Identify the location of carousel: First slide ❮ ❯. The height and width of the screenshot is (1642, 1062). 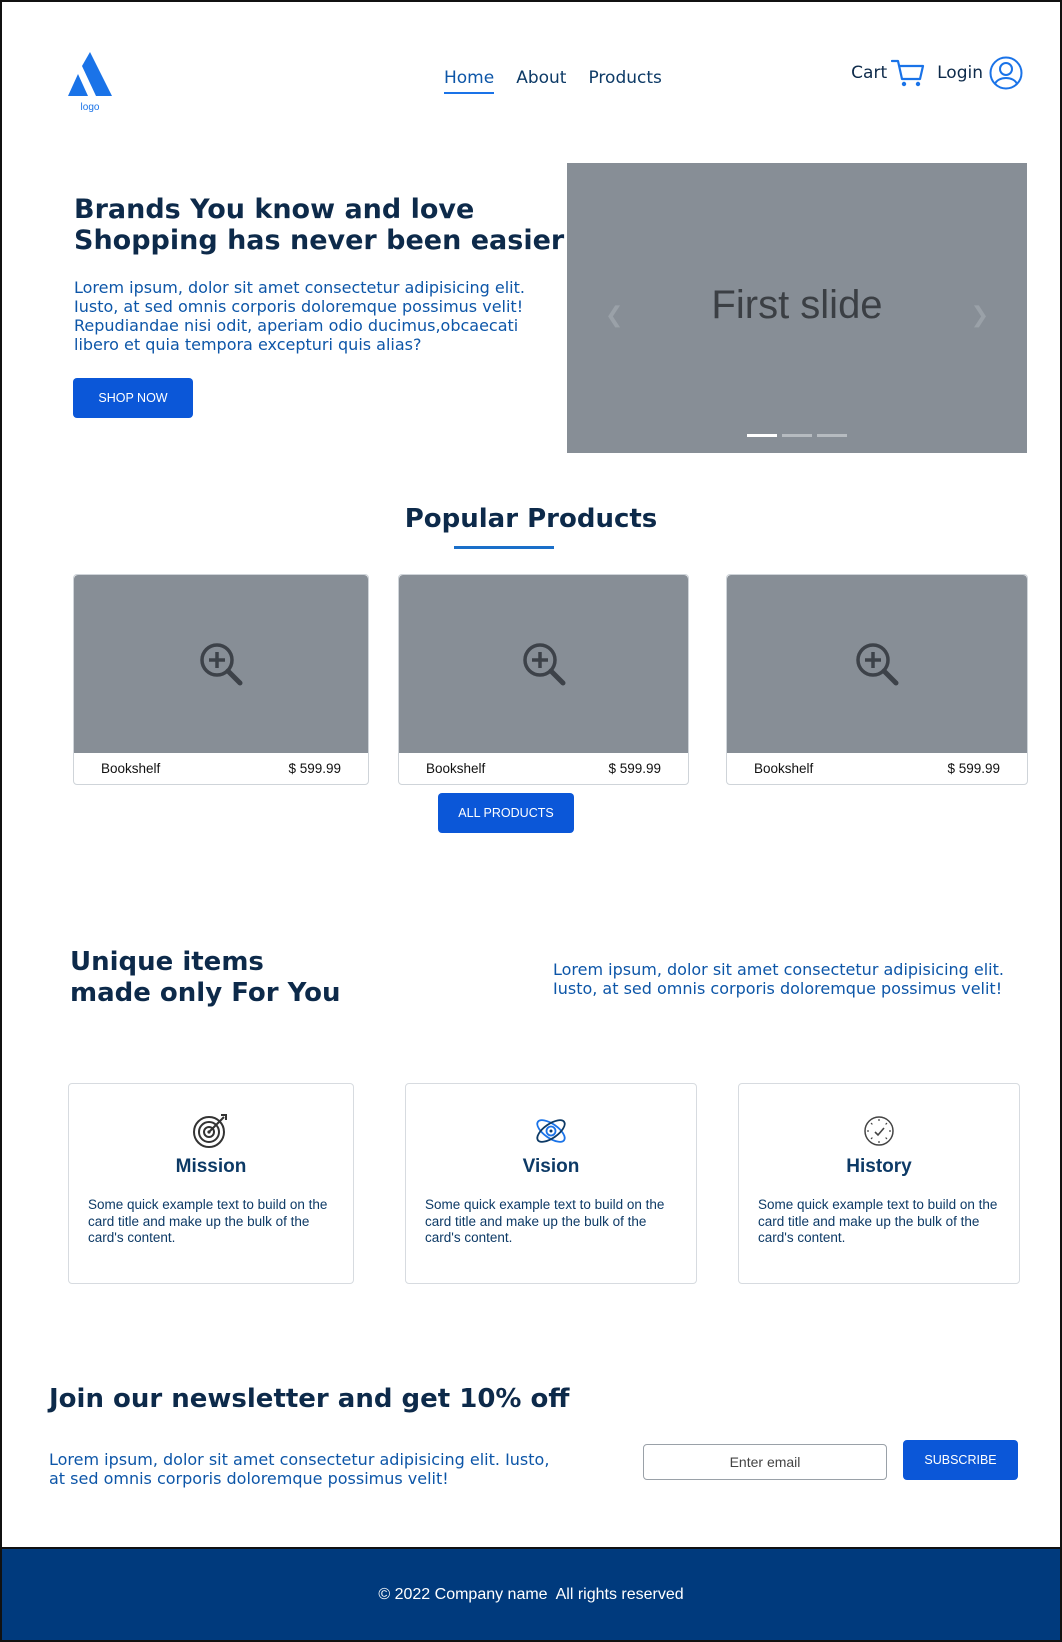
(797, 308).